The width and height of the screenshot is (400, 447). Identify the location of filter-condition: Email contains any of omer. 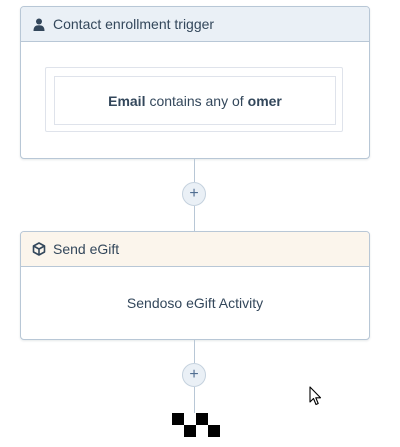
(195, 100).